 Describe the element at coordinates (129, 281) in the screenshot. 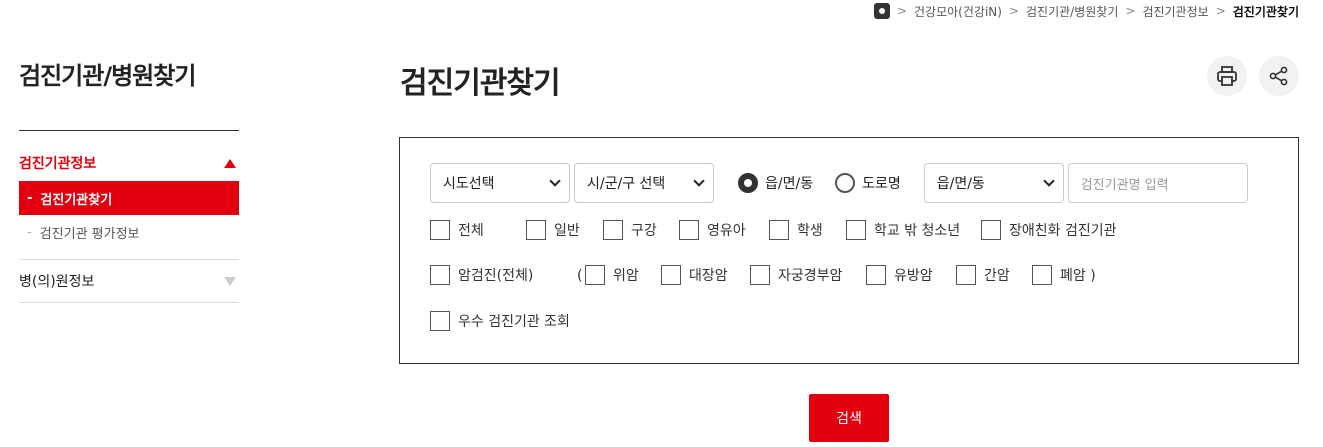

I see `sidebar-group-hospital-info: 병(의)원정보` at that location.